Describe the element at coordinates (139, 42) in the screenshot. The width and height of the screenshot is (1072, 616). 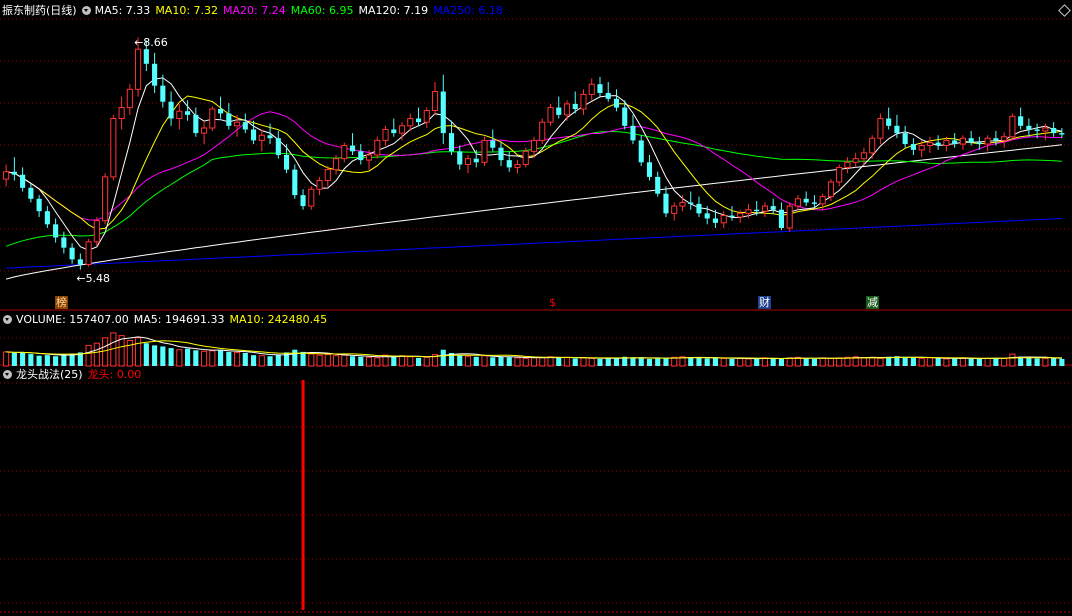
I see `left-arrow-icon: ←` at that location.